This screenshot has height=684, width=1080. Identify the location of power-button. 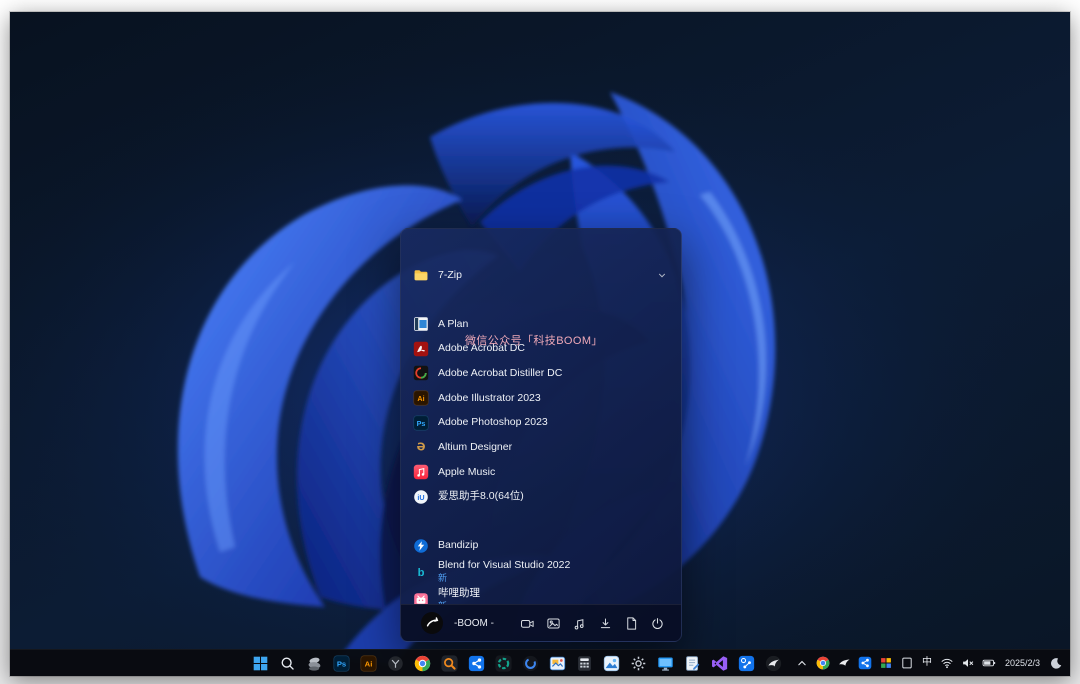
(657, 623).